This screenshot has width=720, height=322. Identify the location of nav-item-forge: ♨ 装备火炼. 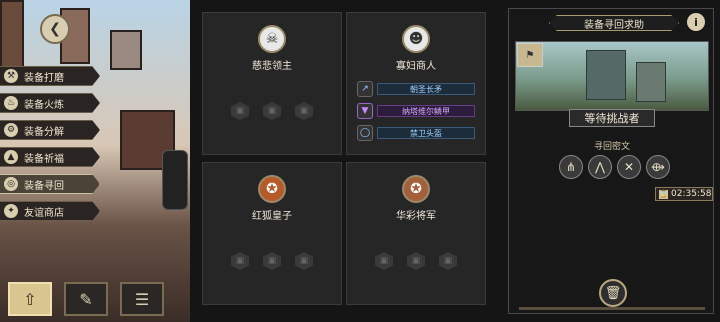
(50, 103).